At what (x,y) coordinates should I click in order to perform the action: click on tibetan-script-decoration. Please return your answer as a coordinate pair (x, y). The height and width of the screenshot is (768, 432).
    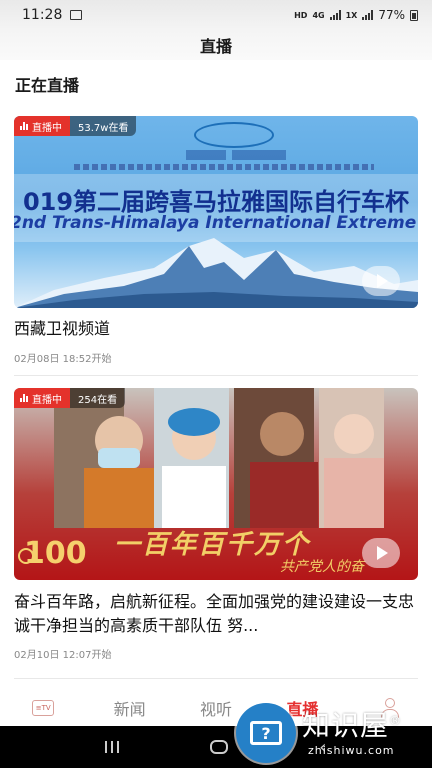
    Looking at the image, I should click on (224, 167).